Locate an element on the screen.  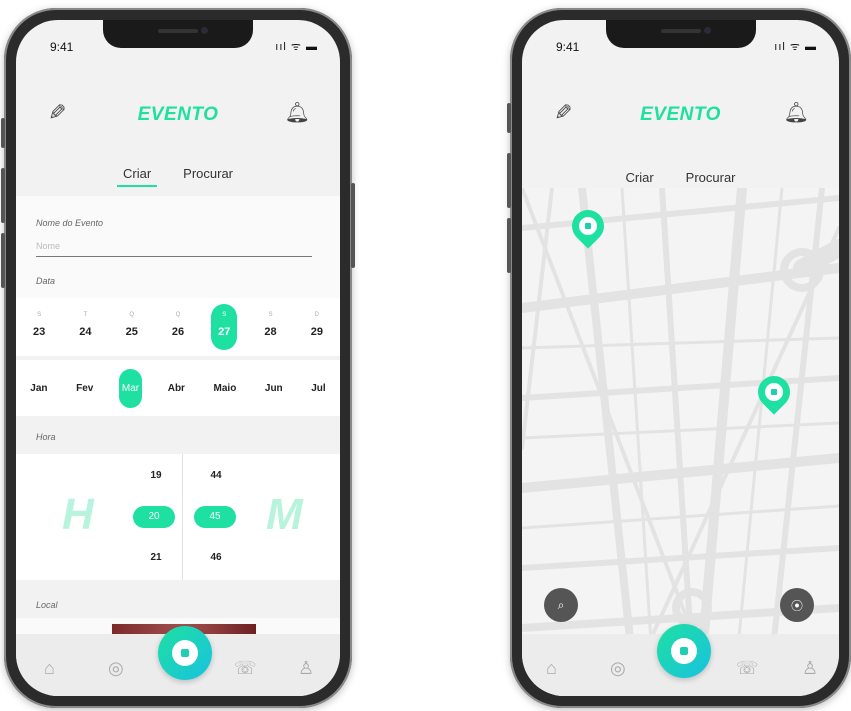
day-option: S 28 is located at coordinates (271, 335).